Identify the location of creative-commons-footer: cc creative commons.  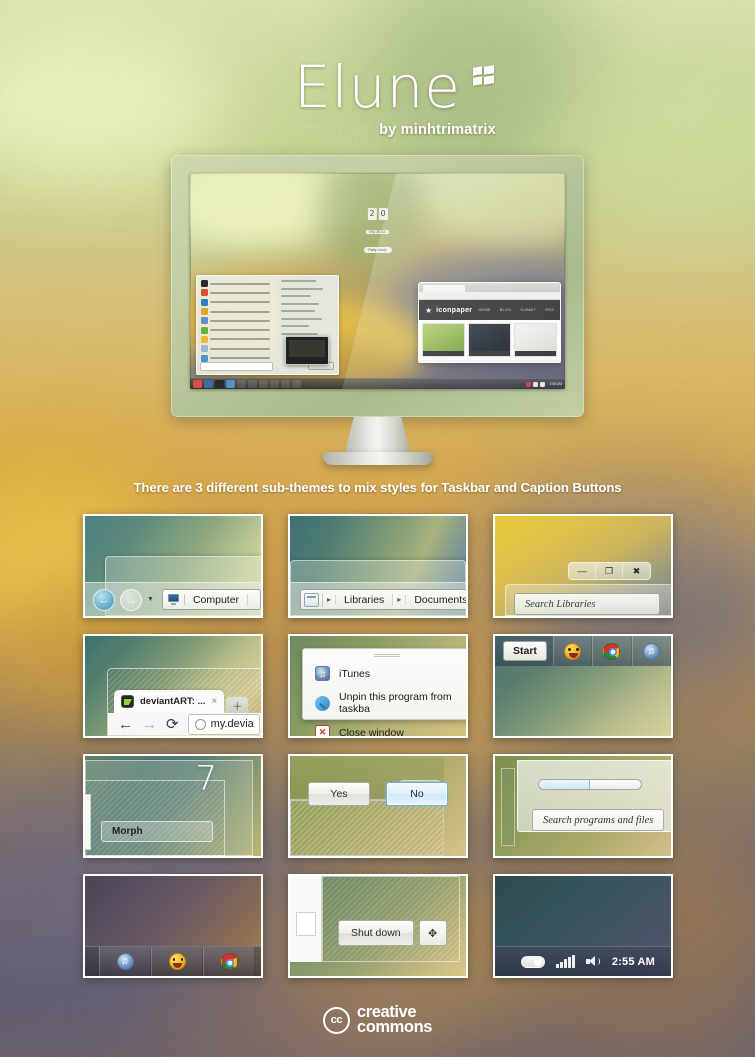
(377, 1020).